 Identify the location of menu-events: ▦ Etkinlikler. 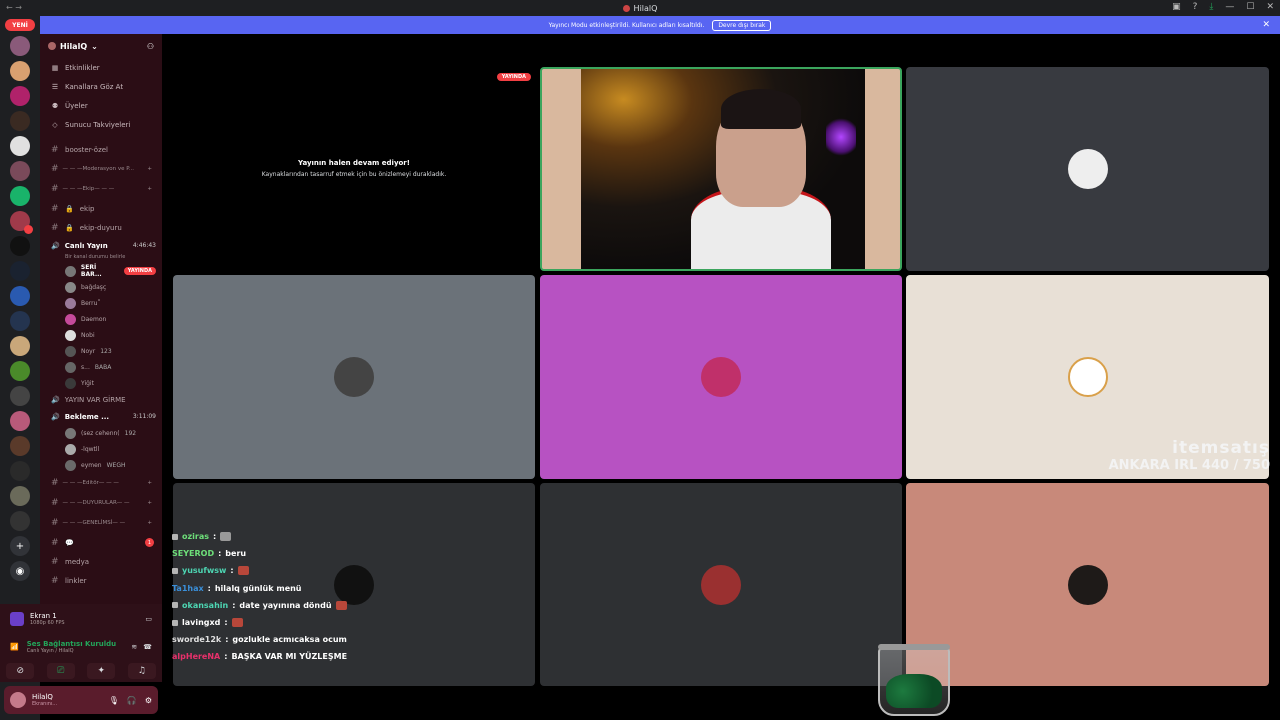
(101, 67).